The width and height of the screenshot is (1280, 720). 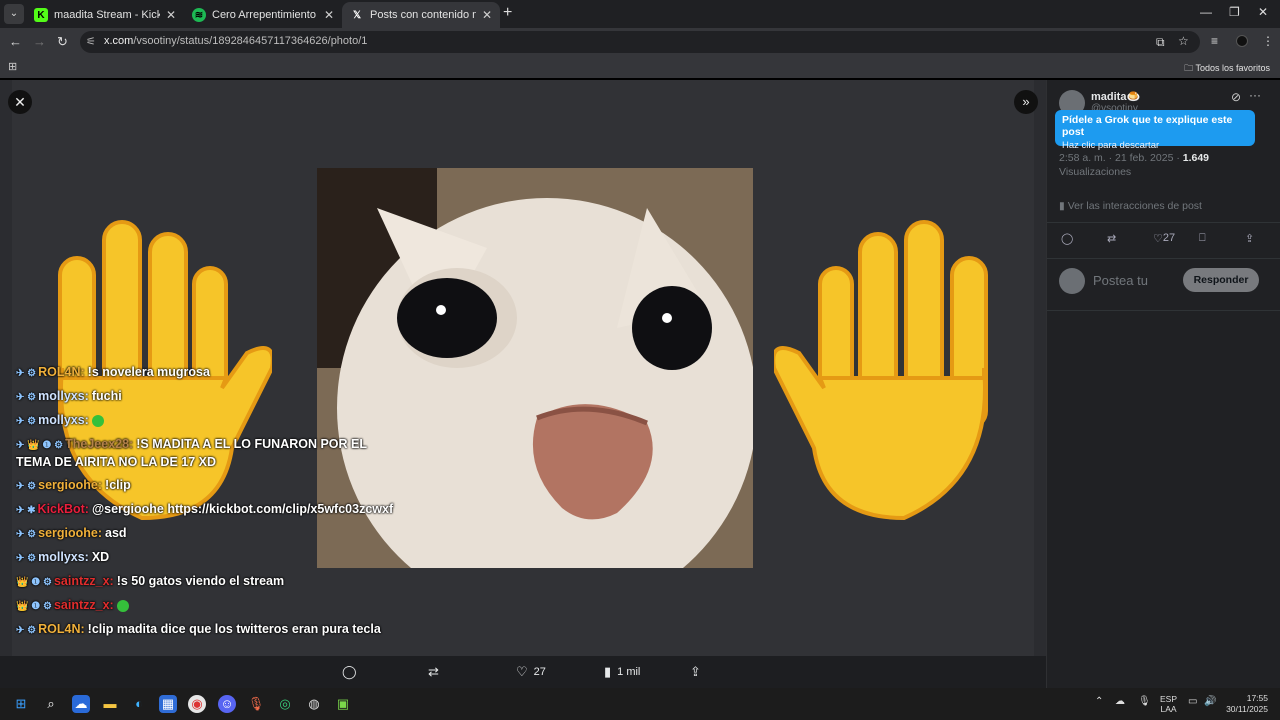 What do you see at coordinates (1206, 12) in the screenshot?
I see `minimize-icon: —` at bounding box center [1206, 12].